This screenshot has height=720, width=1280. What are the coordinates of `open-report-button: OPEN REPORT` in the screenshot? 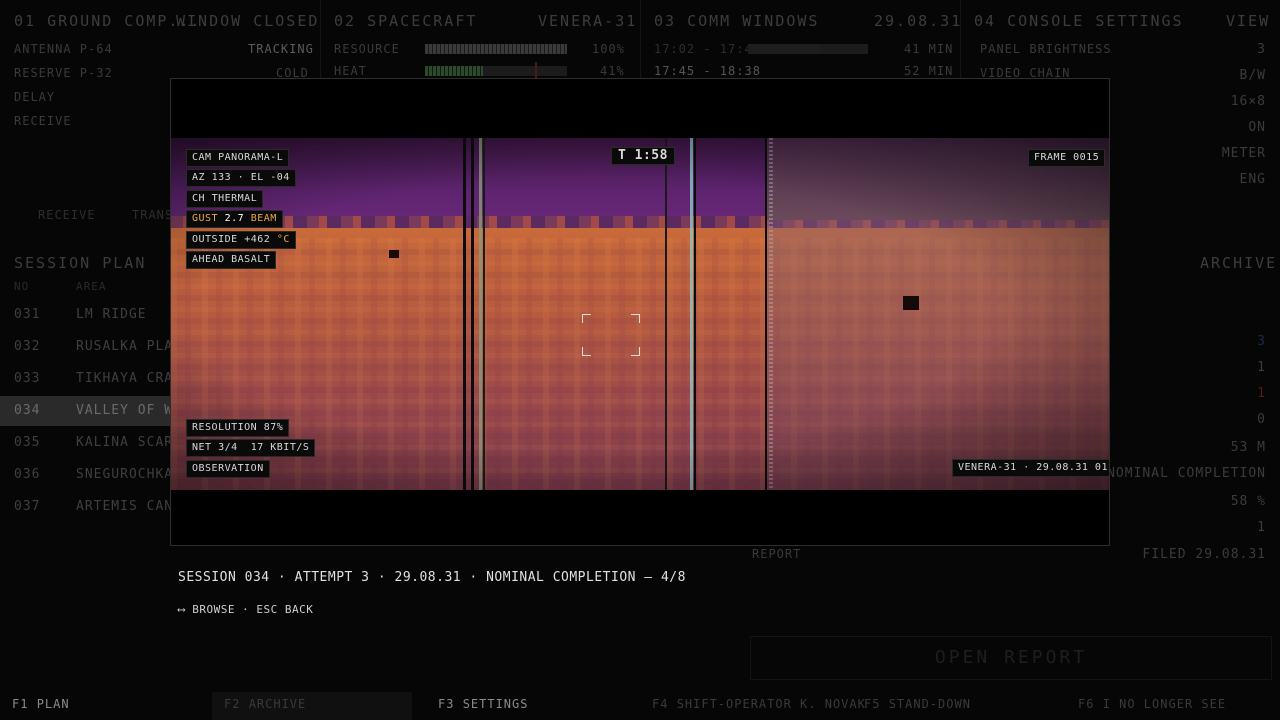 It's located at (1011, 658).